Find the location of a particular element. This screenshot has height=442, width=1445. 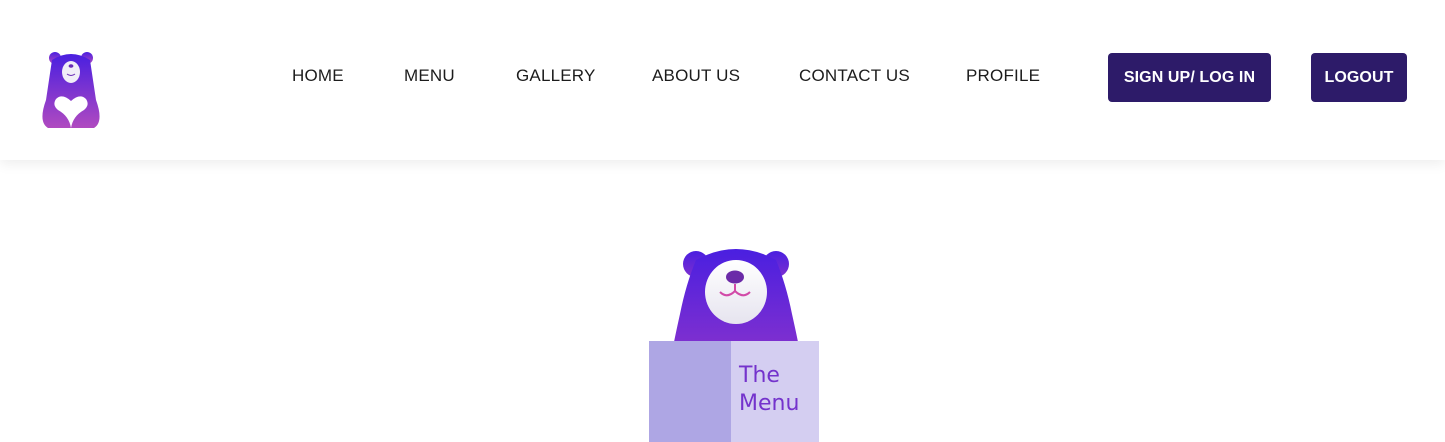

menu-card-left-panel is located at coordinates (690, 391).